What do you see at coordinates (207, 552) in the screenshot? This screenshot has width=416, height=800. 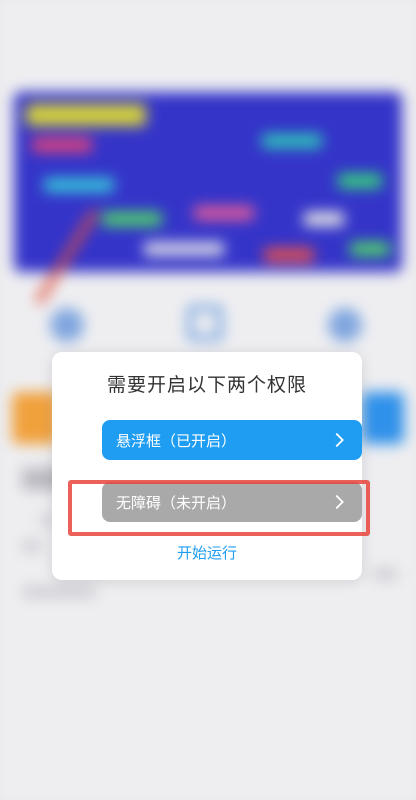 I see `start-run-link: 开始运行` at bounding box center [207, 552].